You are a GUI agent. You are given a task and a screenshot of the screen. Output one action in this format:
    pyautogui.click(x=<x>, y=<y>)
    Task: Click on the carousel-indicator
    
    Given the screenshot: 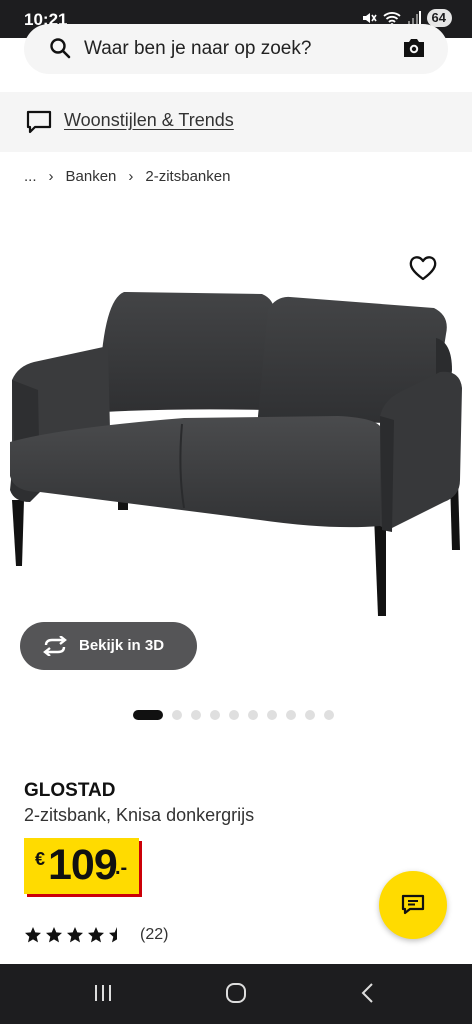 What is the action you would take?
    pyautogui.click(x=233, y=715)
    